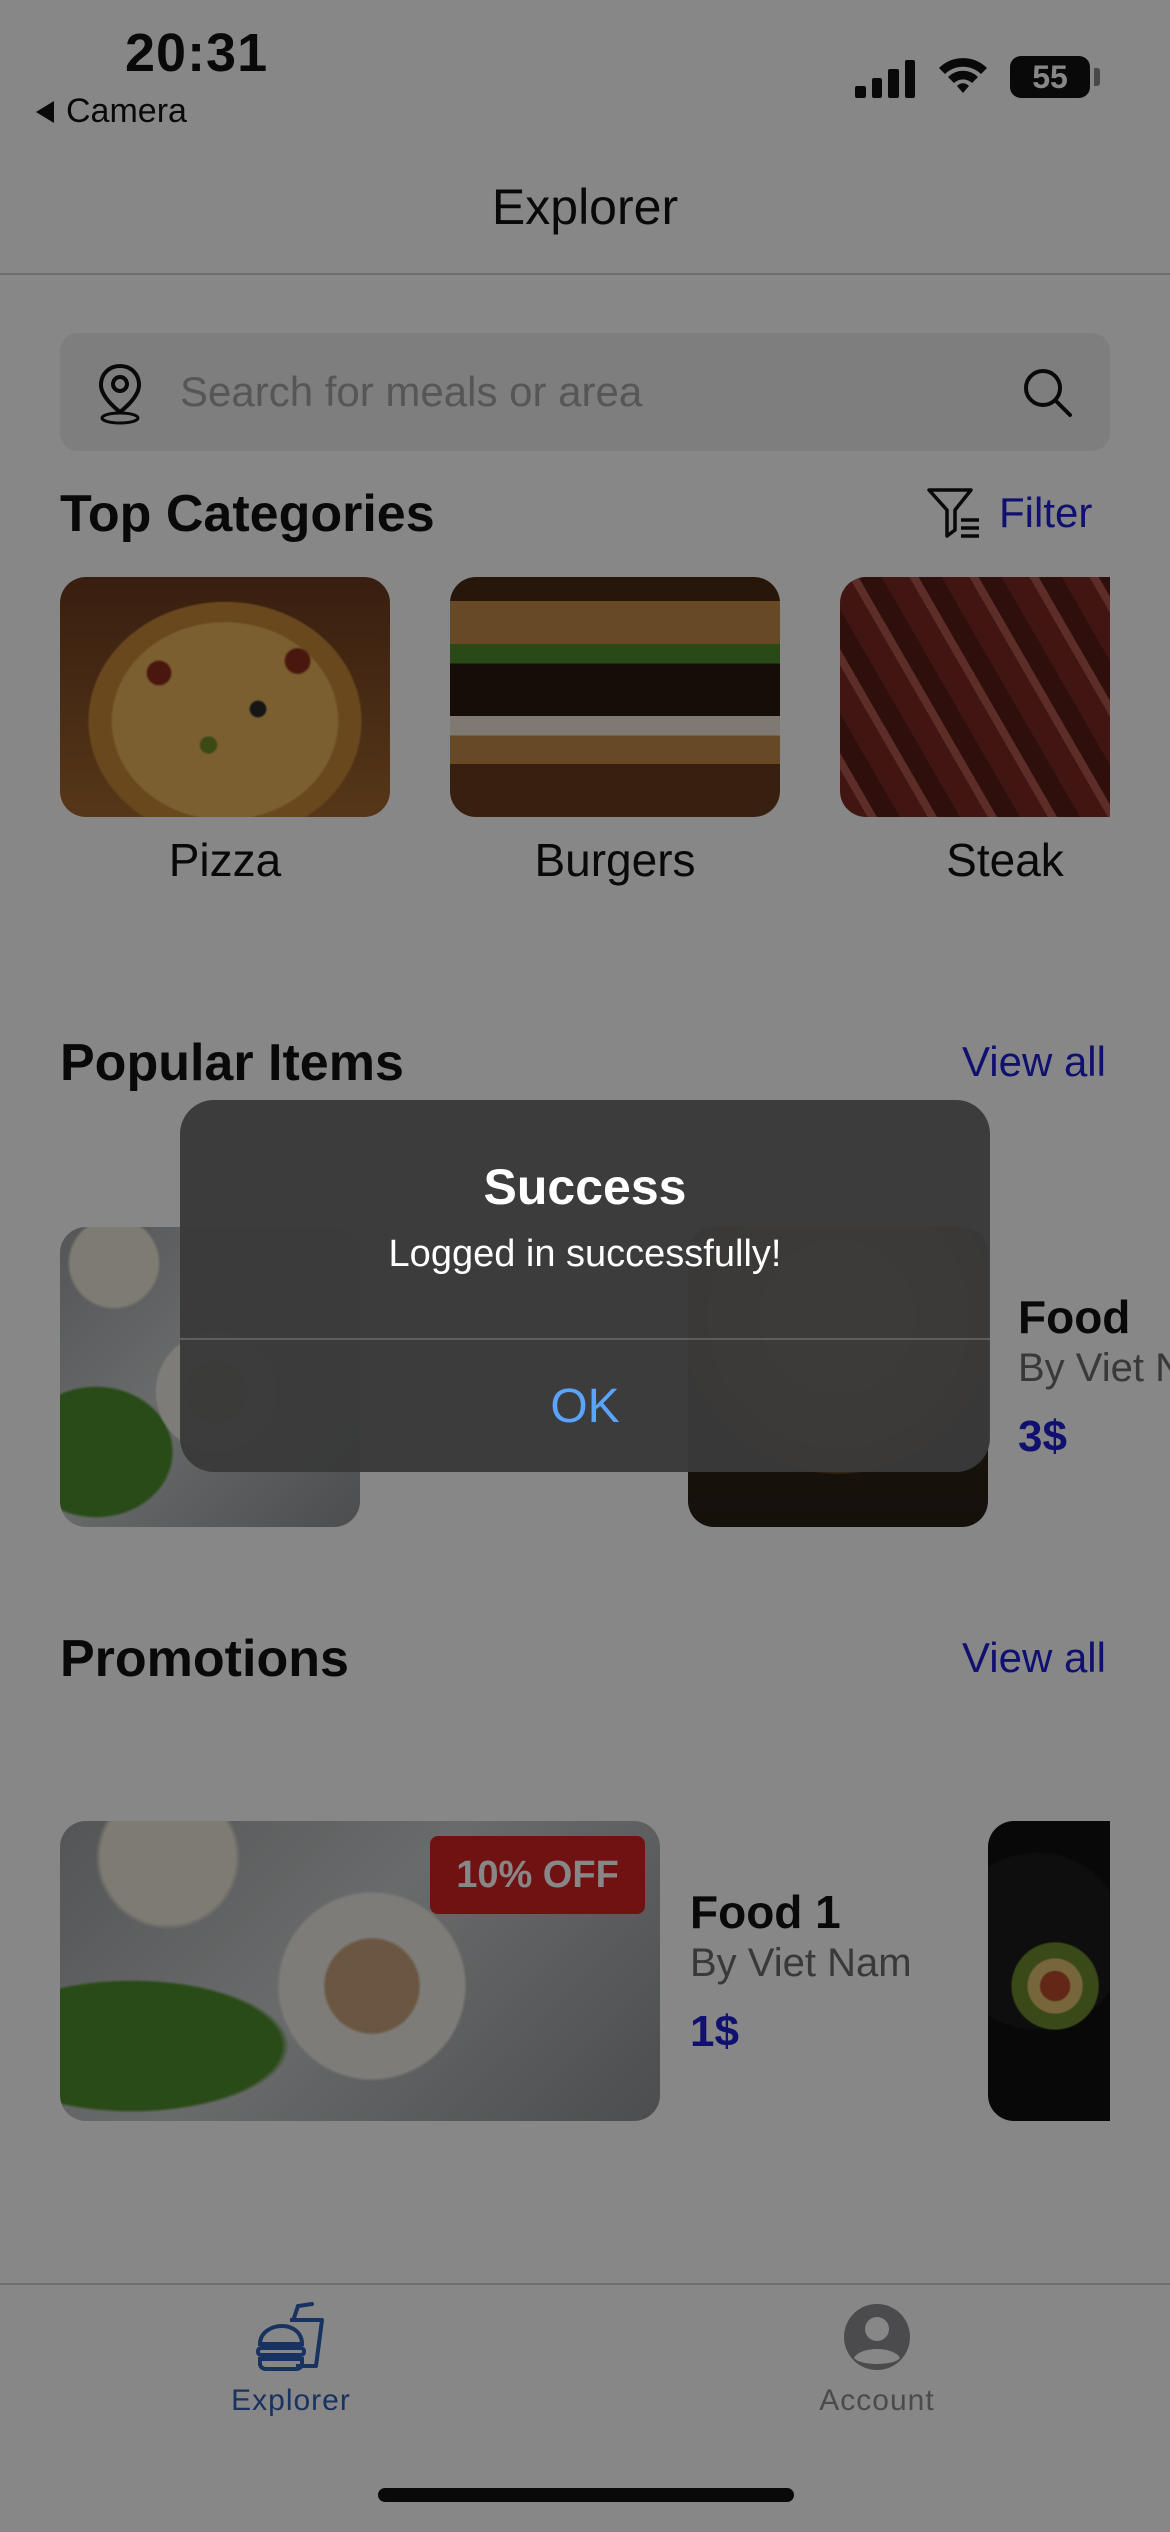 Image resolution: width=1170 pixels, height=2532 pixels. Describe the element at coordinates (585, 1406) in the screenshot. I see `alert-ok-button: OK` at that location.